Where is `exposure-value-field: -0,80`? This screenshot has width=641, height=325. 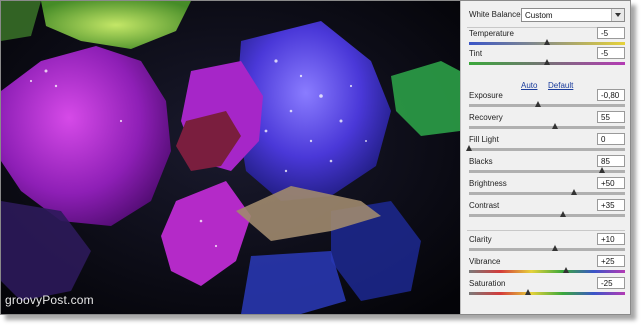 exposure-value-field: -0,80 is located at coordinates (611, 95).